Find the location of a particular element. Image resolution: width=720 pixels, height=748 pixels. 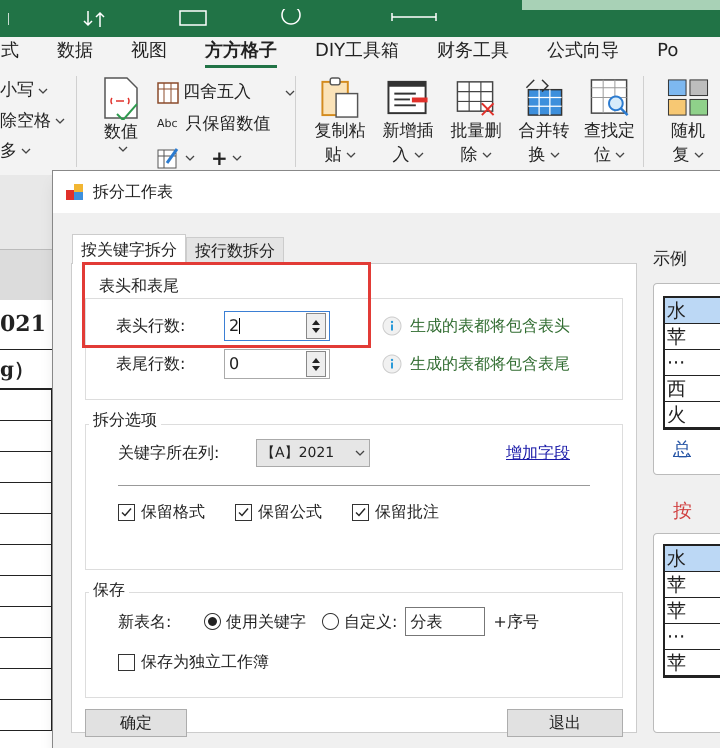

hint-text: 生成的表都将包含表尾 is located at coordinates (490, 364).